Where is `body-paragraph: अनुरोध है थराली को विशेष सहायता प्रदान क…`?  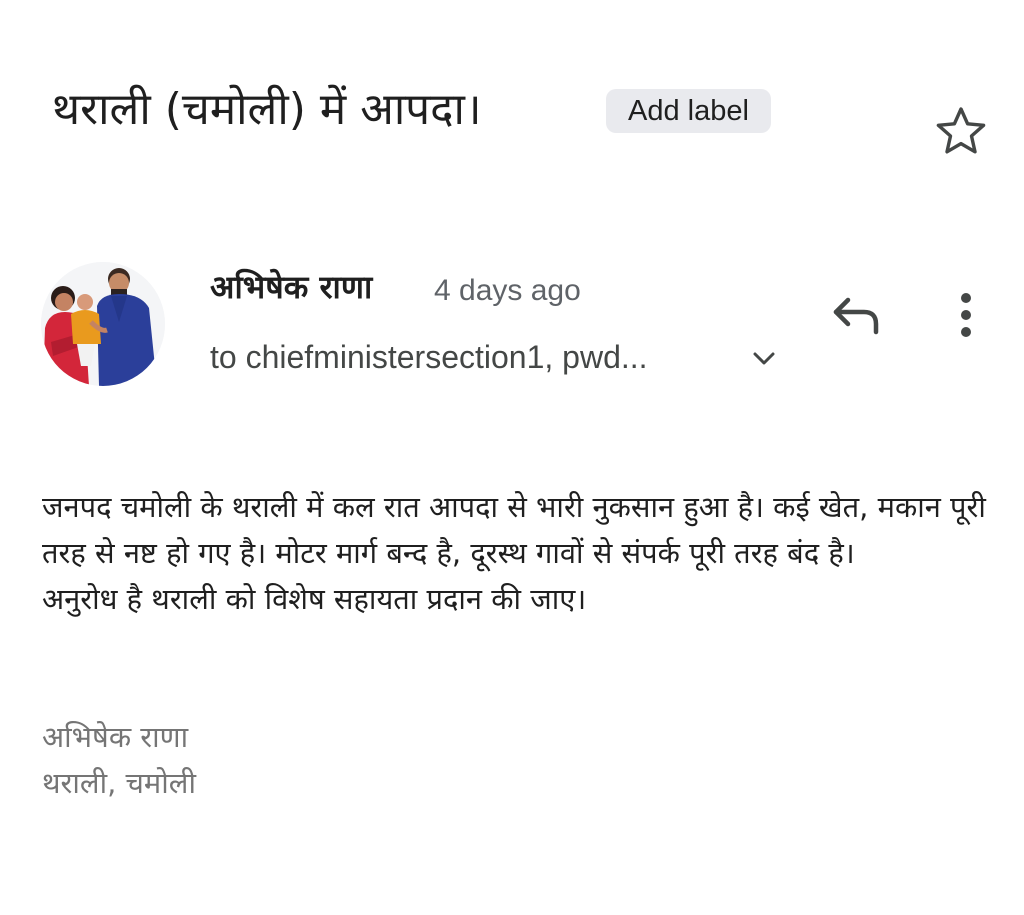 body-paragraph: अनुरोध है थराली को विशेष सहायता प्रदान क… is located at coordinates (314, 599).